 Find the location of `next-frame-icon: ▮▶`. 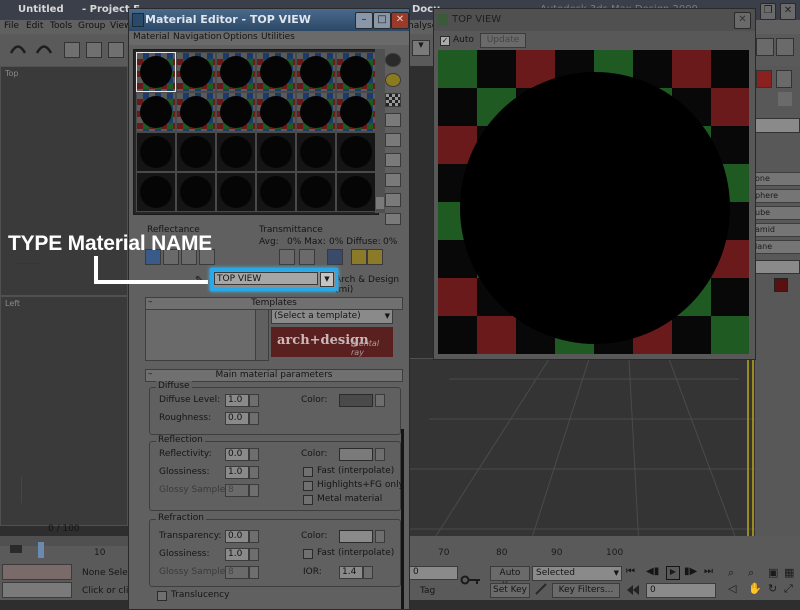

next-frame-icon: ▮▶ is located at coordinates (690, 571).